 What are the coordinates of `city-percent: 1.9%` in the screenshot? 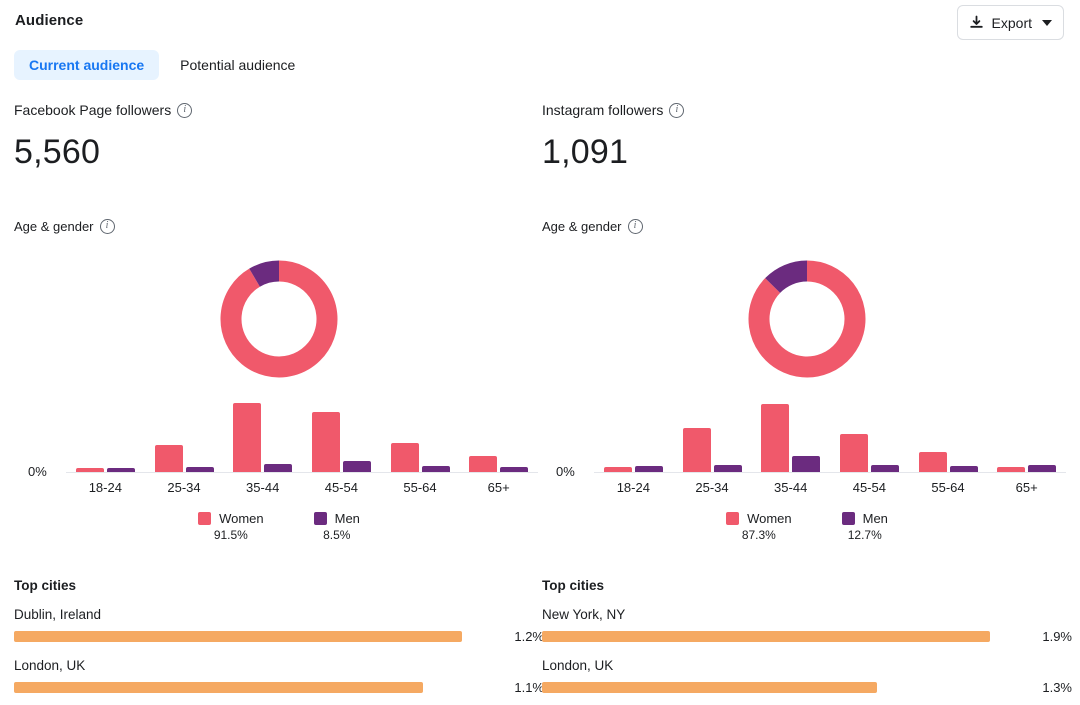 It's located at (1057, 636).